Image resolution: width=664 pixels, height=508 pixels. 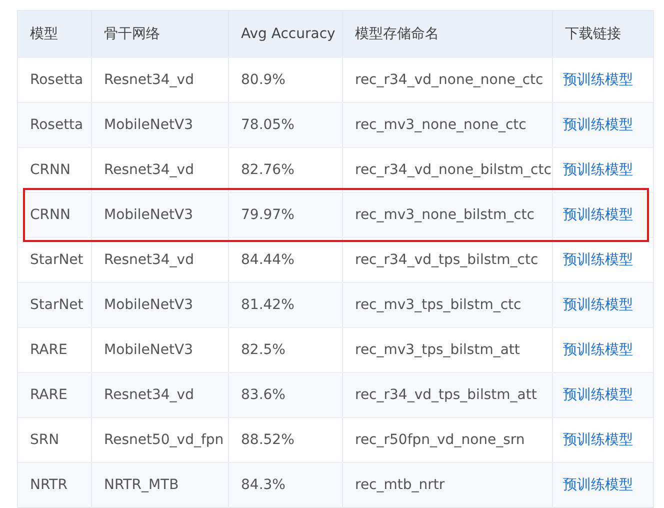 What do you see at coordinates (160, 34) in the screenshot?
I see `column-header: 骨干网络` at bounding box center [160, 34].